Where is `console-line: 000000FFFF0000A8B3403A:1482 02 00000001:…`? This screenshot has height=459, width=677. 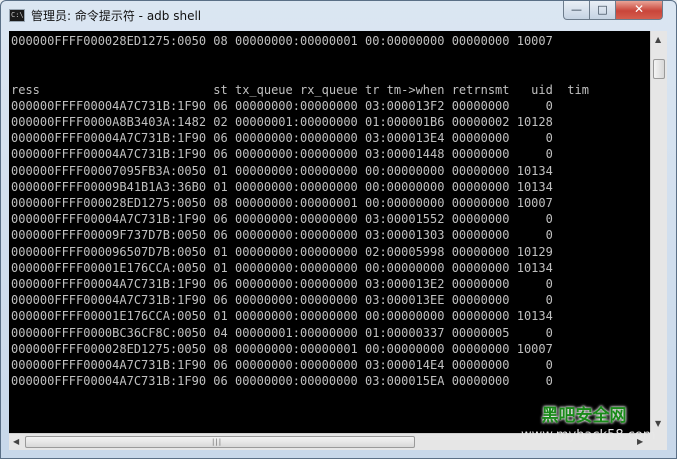
console-line: 000000FFFF0000A8B3403A:1482 02 00000001:… is located at coordinates (282, 122).